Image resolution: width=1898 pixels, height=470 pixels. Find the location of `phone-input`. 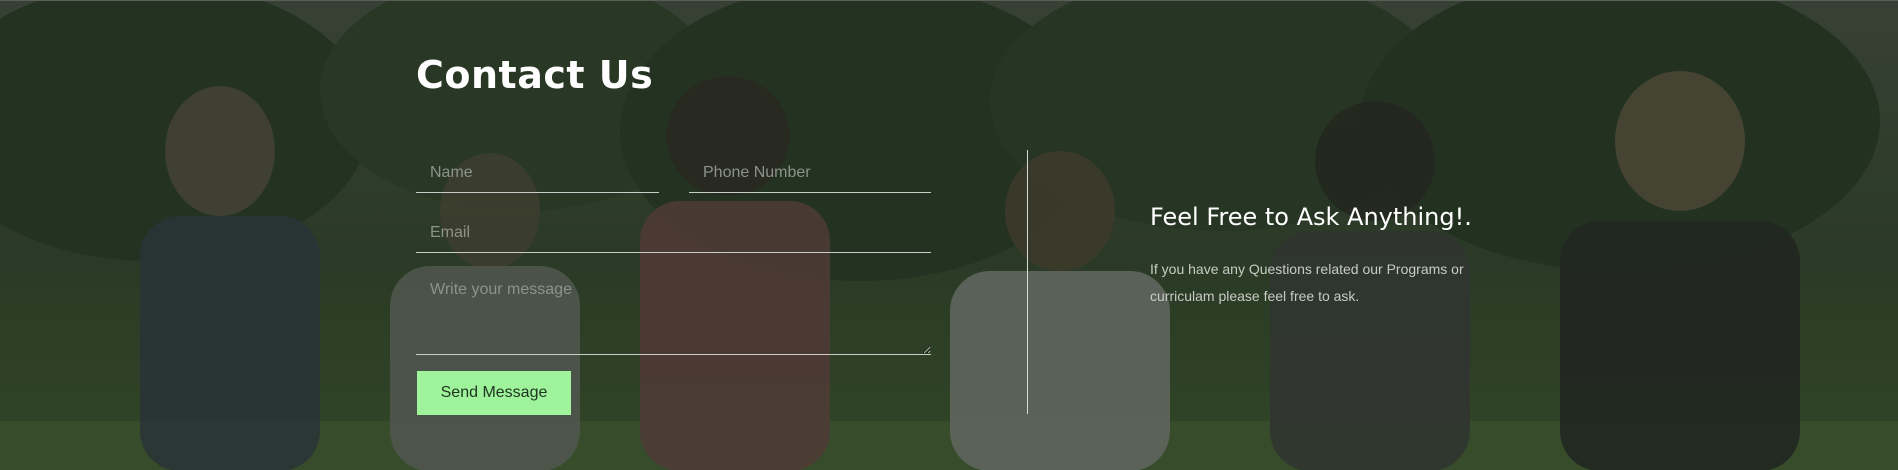

phone-input is located at coordinates (810, 173).